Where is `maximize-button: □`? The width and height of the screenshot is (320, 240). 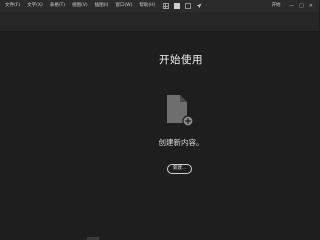
maximize-button: □ is located at coordinates (301, 6).